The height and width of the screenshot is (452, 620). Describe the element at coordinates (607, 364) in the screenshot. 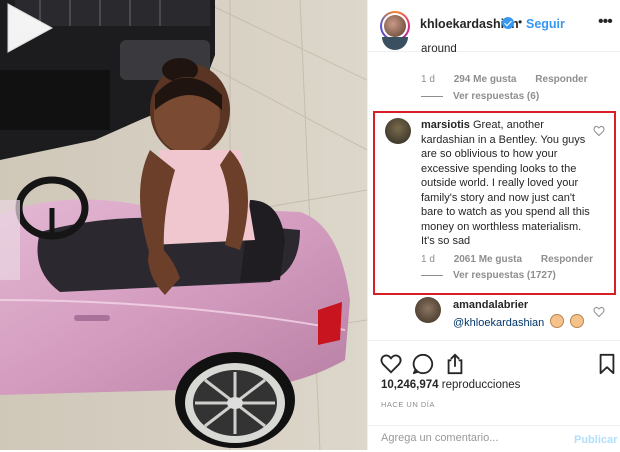

I see `bookmark-icon` at that location.